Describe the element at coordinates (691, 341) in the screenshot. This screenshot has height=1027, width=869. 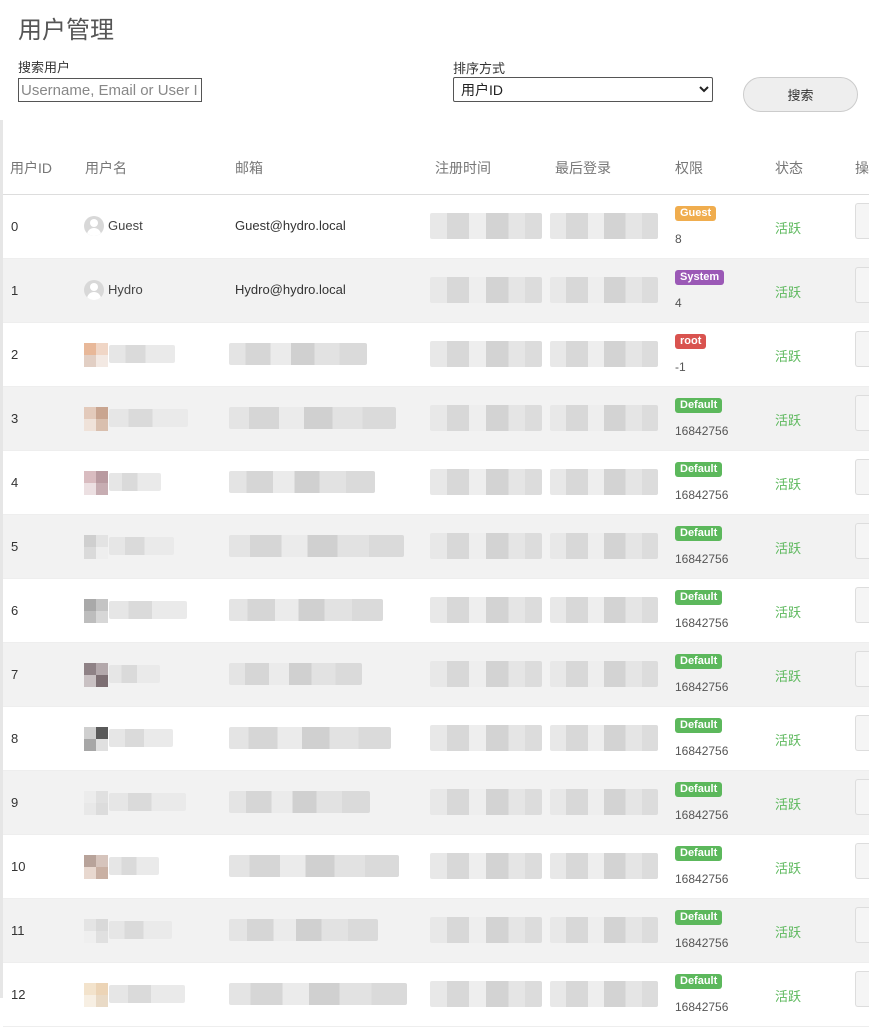
I see `role-badge: root` at that location.